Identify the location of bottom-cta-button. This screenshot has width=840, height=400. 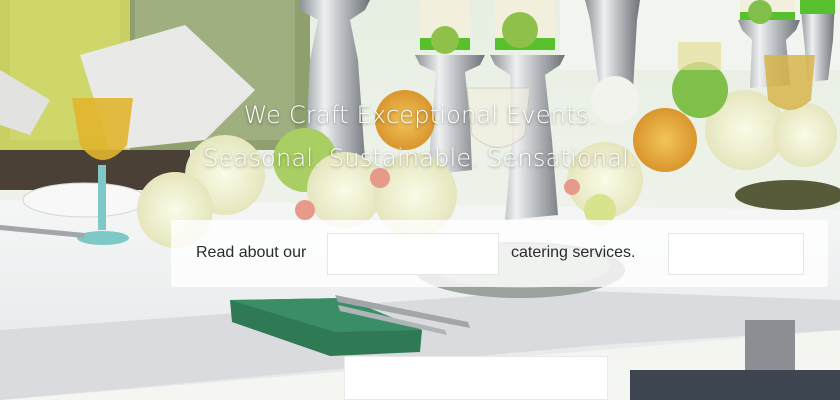
(476, 378).